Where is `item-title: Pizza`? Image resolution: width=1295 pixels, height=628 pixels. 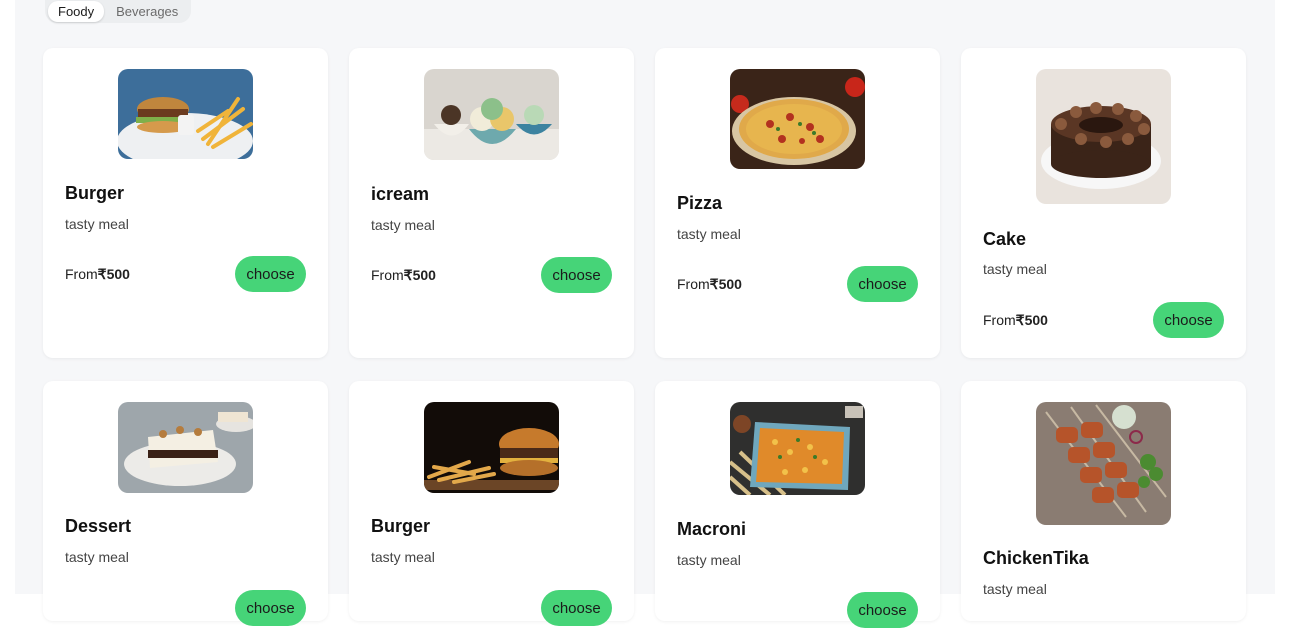 item-title: Pizza is located at coordinates (700, 203).